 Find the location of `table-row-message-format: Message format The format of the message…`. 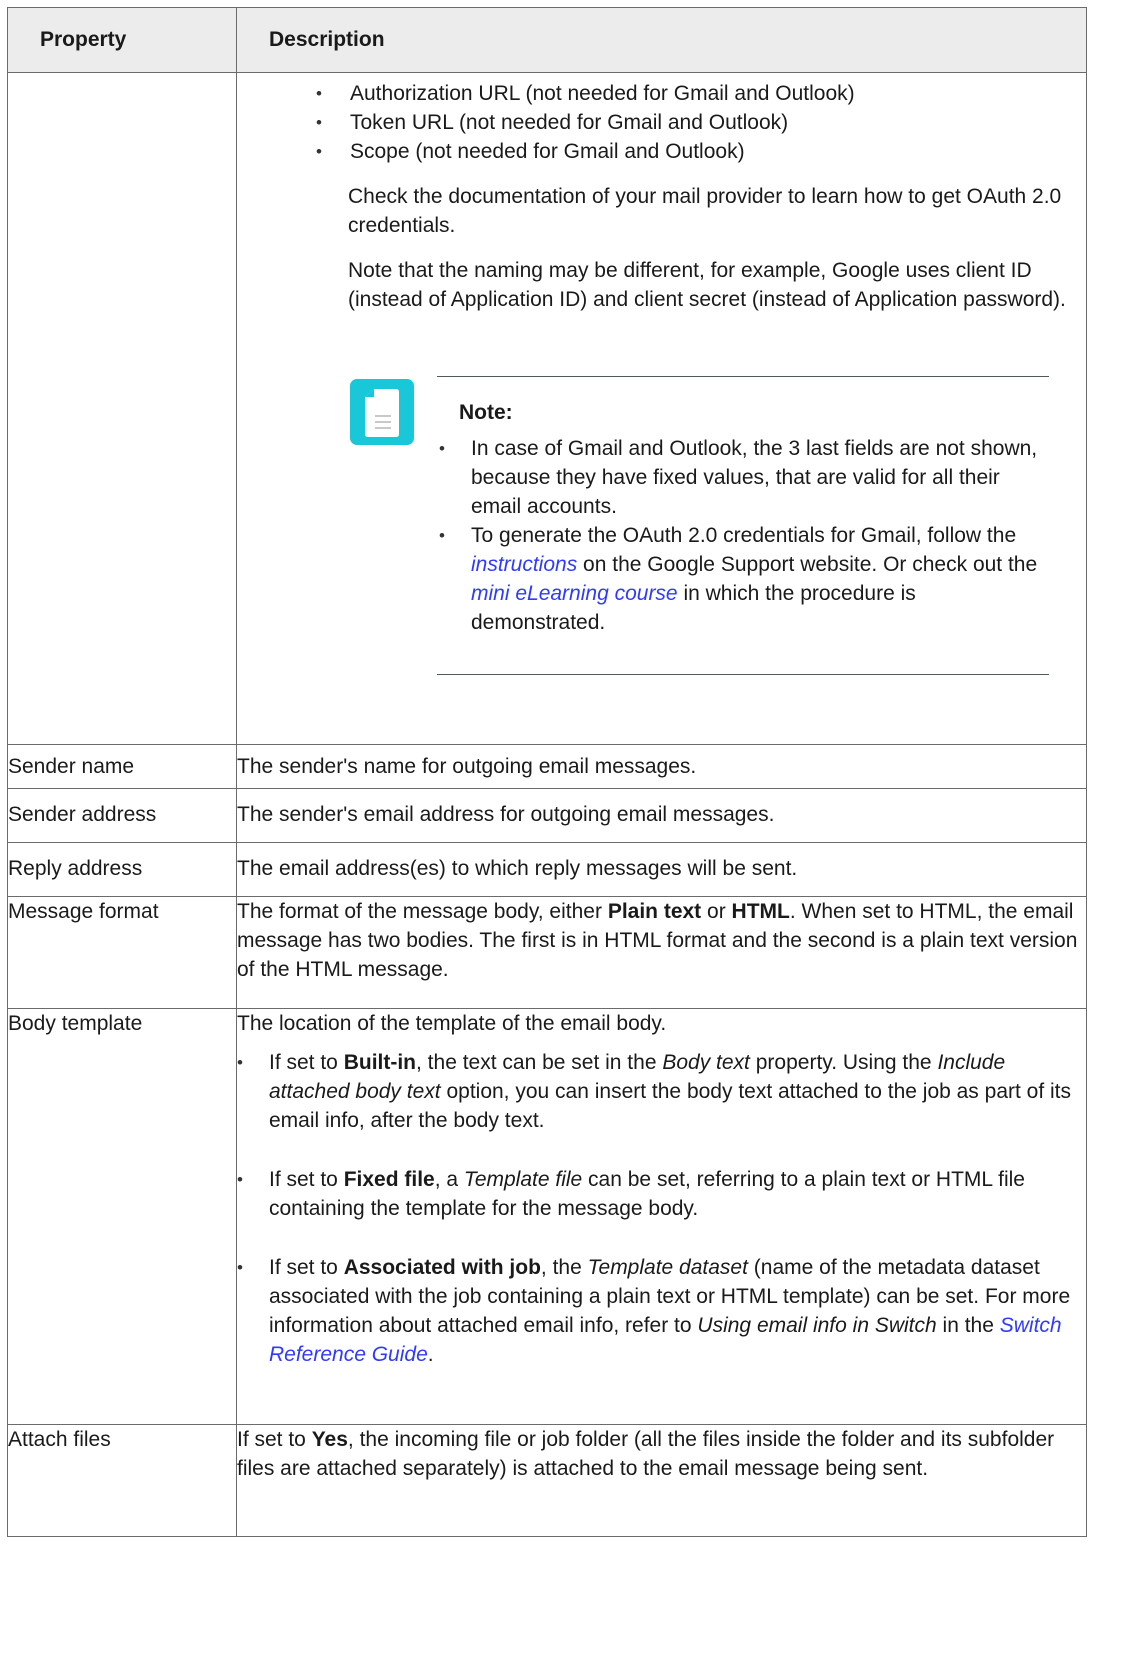

table-row-message-format: Message format The format of the message… is located at coordinates (547, 952).